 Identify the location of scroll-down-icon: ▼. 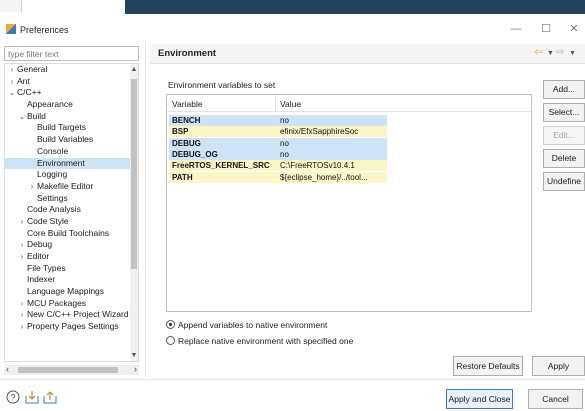
(134, 355).